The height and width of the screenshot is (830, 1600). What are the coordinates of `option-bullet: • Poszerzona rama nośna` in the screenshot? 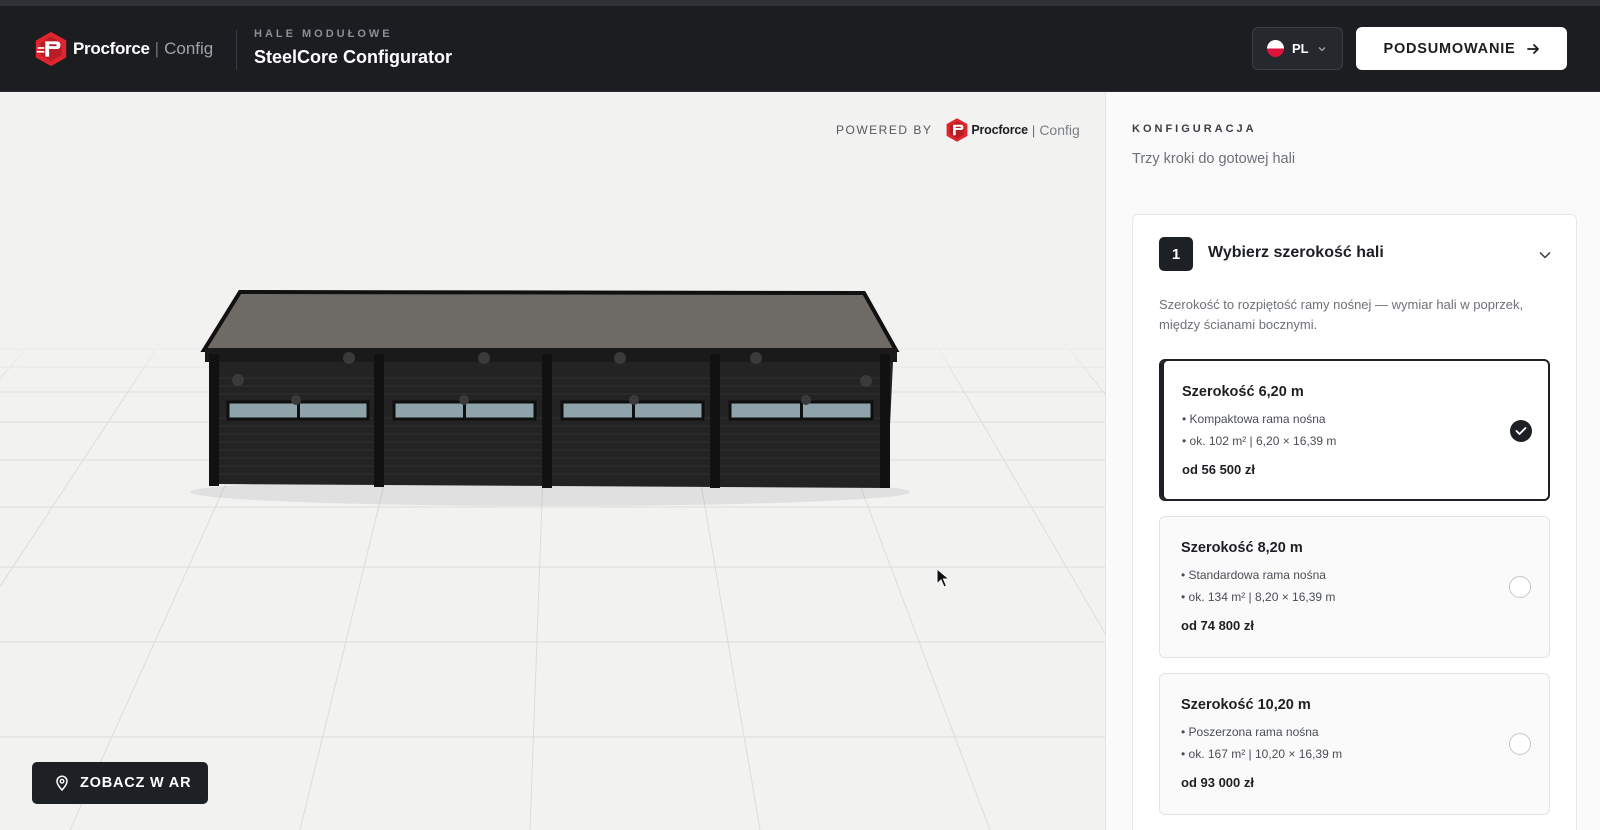 It's located at (1250, 732).